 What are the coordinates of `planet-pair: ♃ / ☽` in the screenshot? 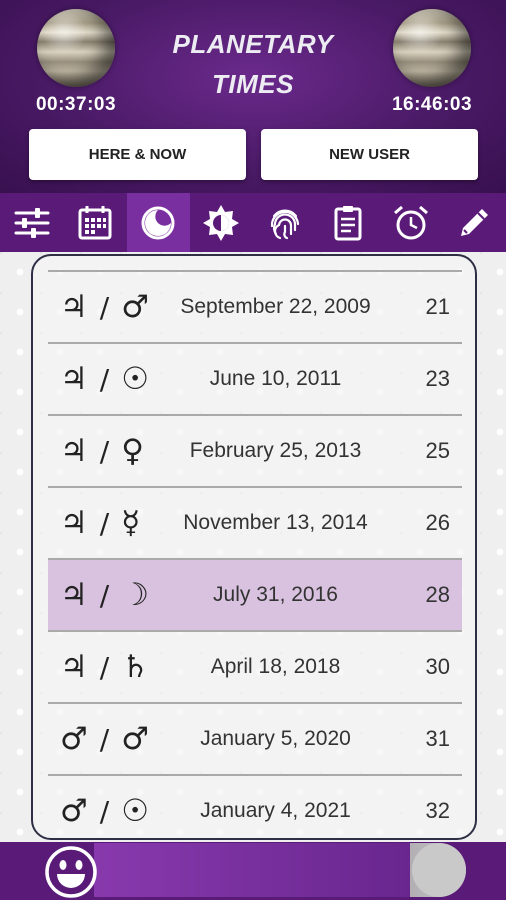 It's located at (104, 595).